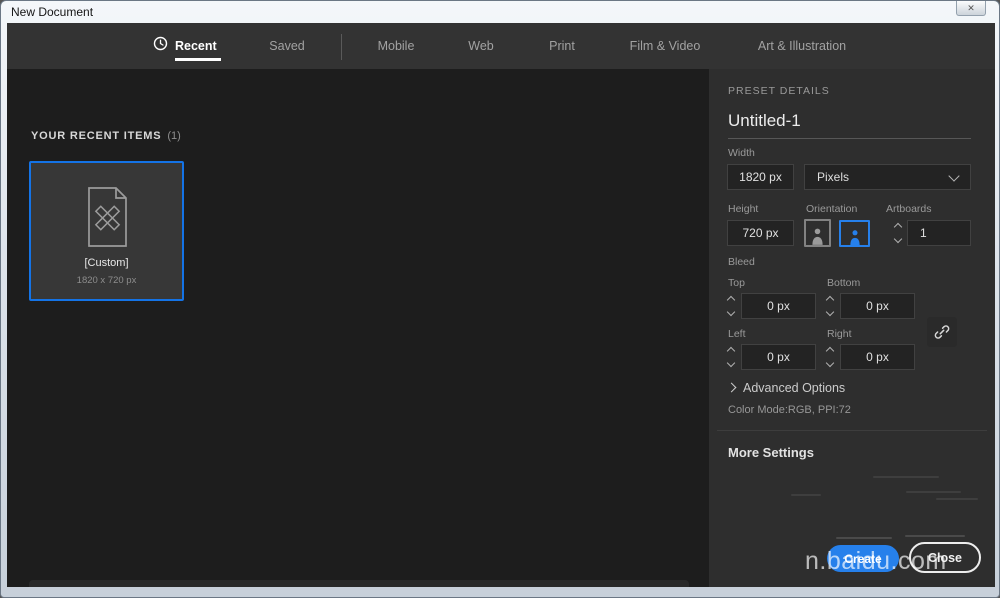 This screenshot has height=598, width=1000. I want to click on titlebar: New Document ✕, so click(500, 12).